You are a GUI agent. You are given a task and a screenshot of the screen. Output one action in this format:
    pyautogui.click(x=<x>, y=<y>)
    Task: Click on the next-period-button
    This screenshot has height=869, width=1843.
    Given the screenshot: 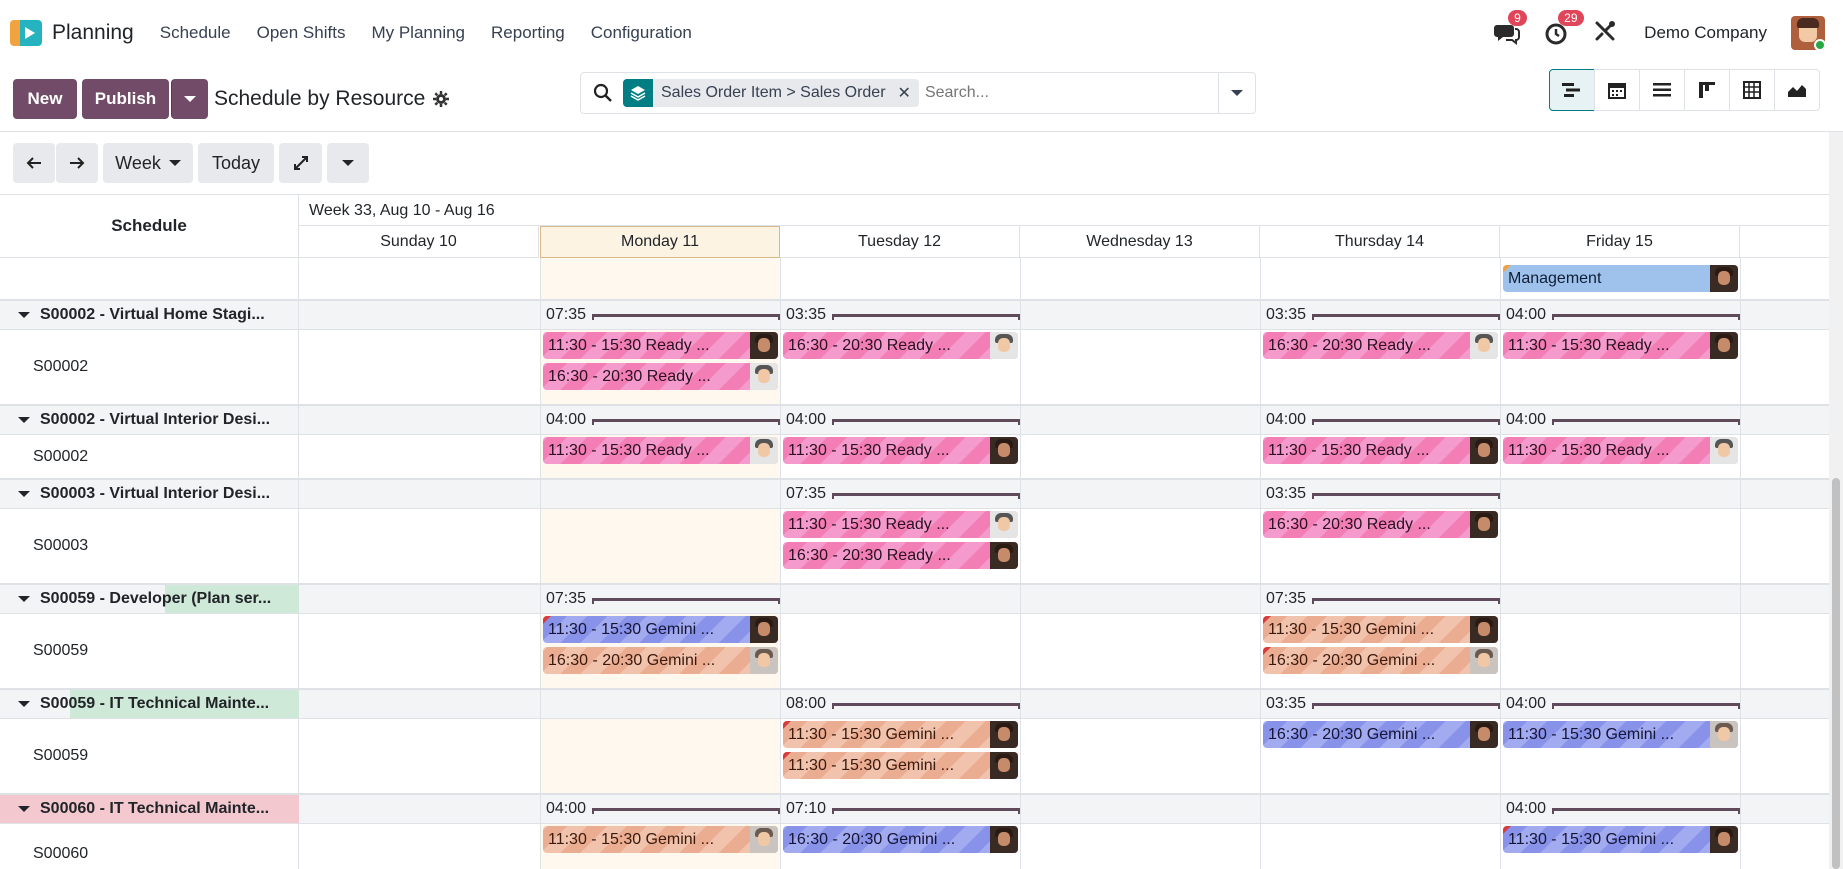 What is the action you would take?
    pyautogui.click(x=77, y=163)
    